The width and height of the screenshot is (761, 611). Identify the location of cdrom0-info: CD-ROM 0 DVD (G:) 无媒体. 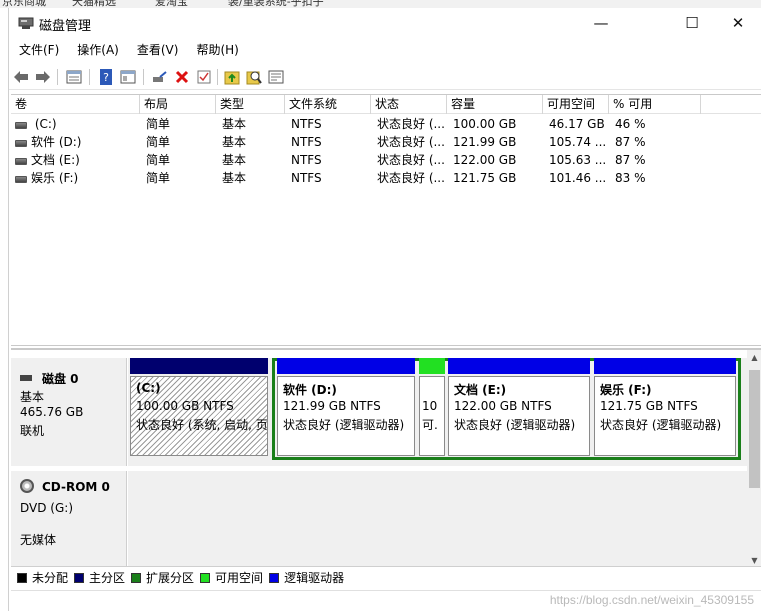
(69, 519).